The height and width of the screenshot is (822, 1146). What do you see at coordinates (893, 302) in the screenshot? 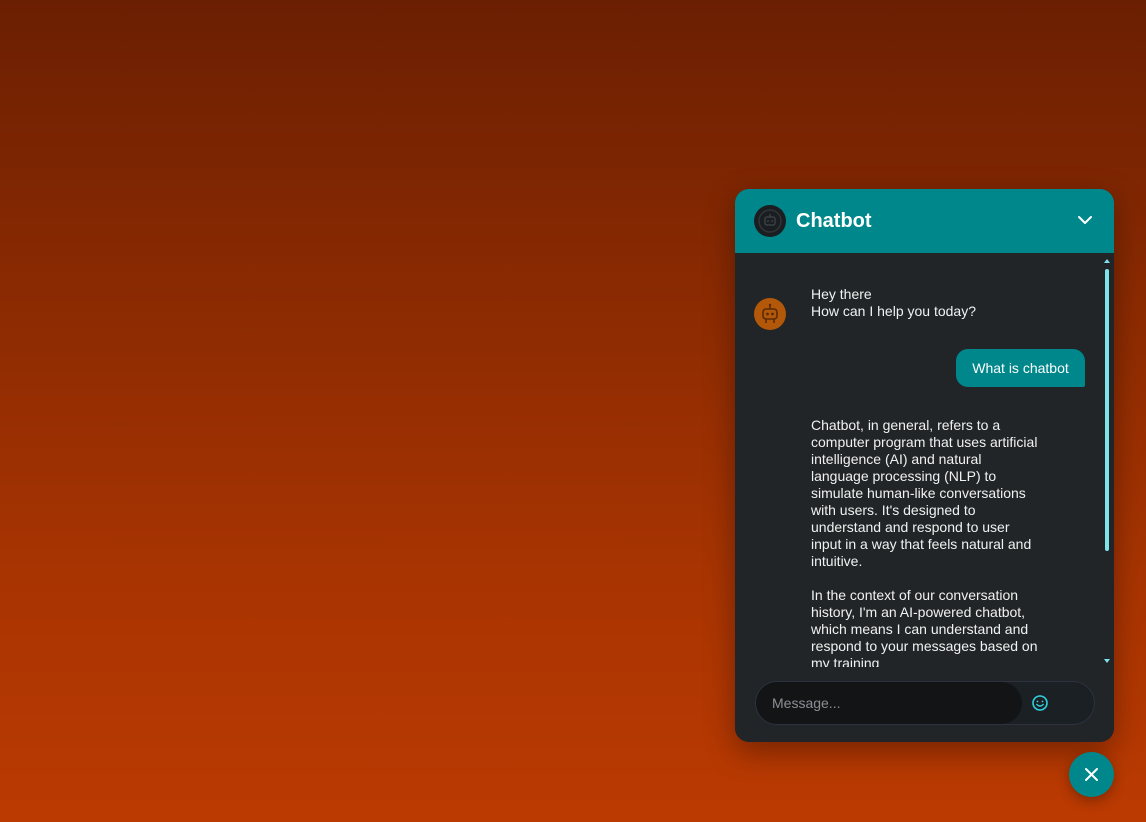
I see `bot-message: Hey there How can I help you today?` at bounding box center [893, 302].